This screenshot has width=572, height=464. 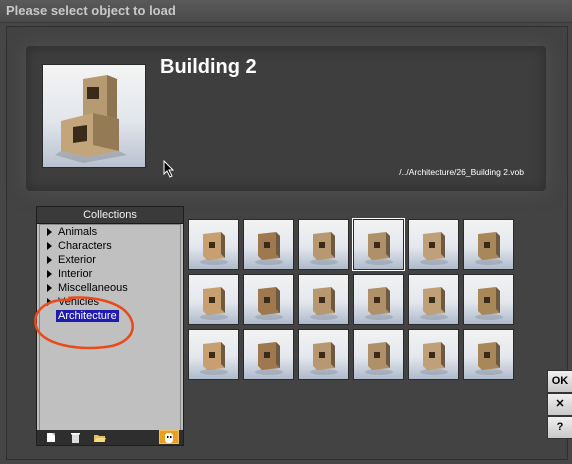 I want to click on collection-item-label: Exterior, so click(x=77, y=260).